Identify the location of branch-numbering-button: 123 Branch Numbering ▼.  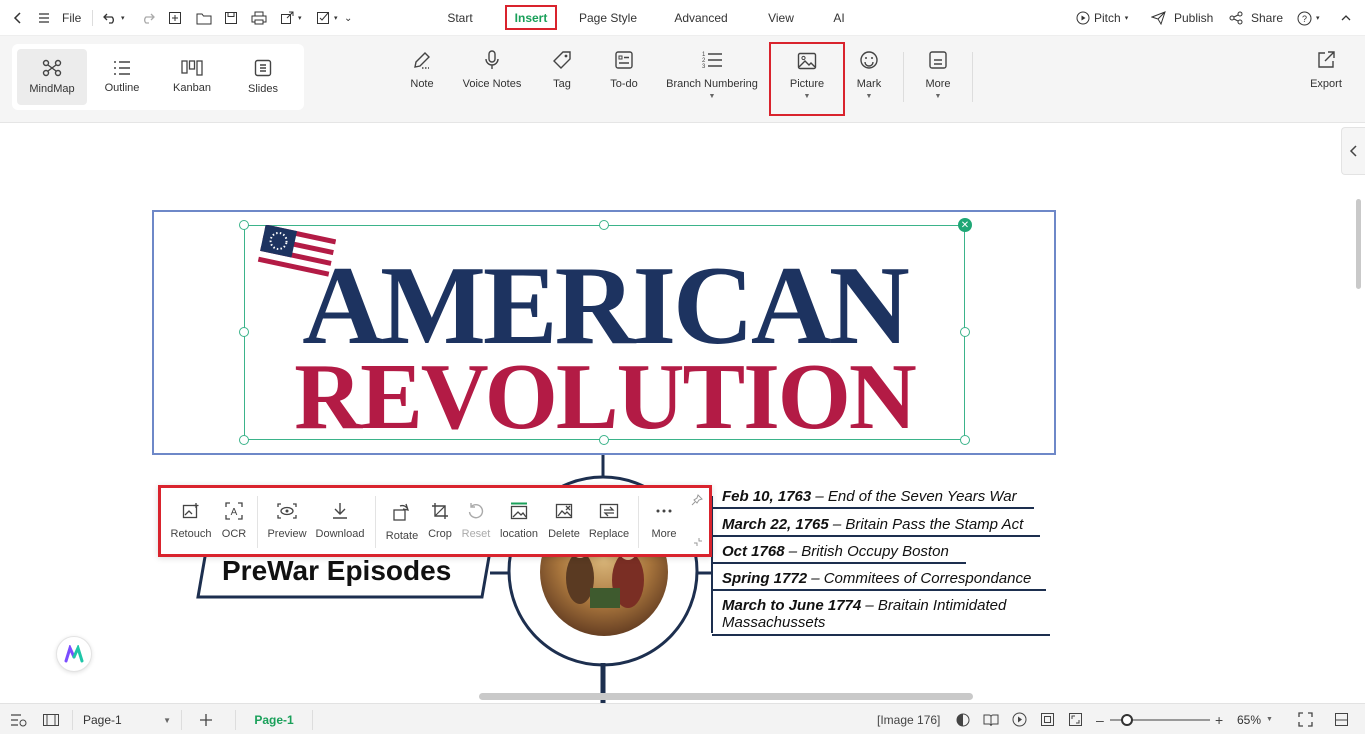
(712, 80).